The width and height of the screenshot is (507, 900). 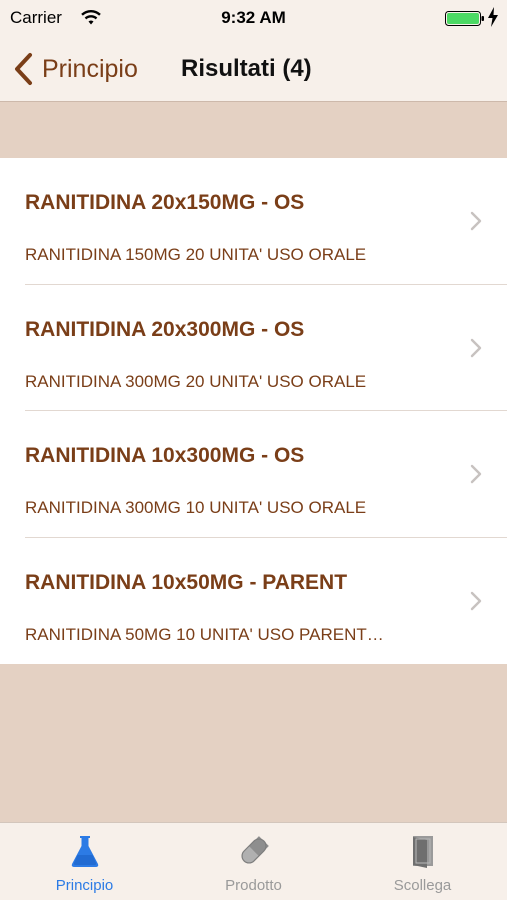 I want to click on item-title: RANITIDINA 20x300MG - OS, so click(x=165, y=329).